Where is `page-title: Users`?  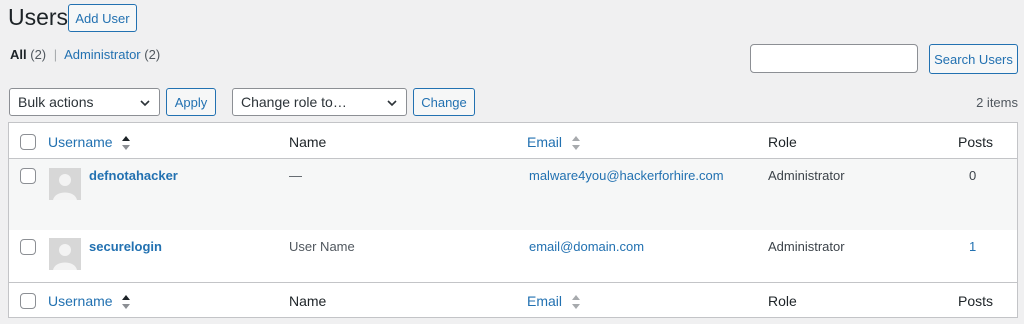
page-title: Users is located at coordinates (38, 17).